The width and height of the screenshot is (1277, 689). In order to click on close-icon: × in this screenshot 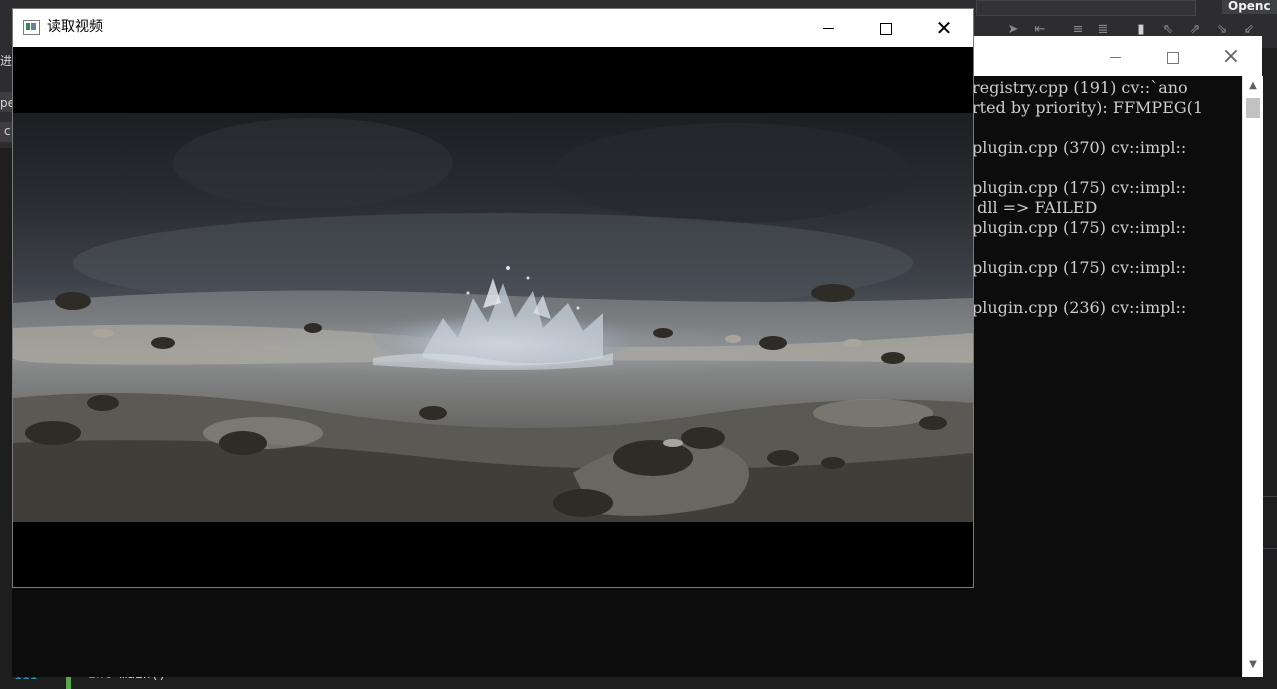, I will do `click(1231, 56)`.